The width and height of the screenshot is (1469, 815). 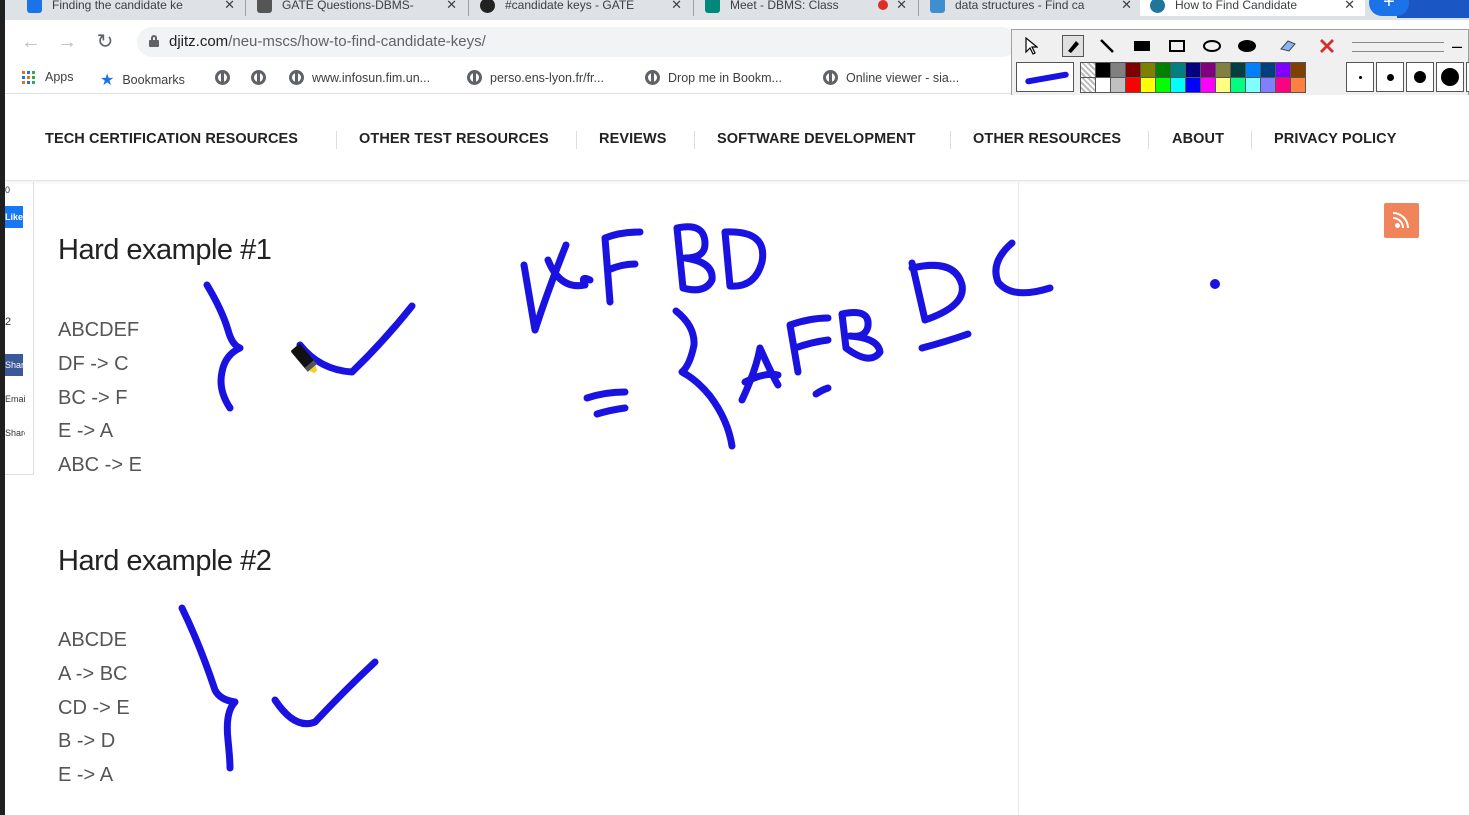 I want to click on bookmark-bookmarks: ★ Bookmarks, so click(x=142, y=80).